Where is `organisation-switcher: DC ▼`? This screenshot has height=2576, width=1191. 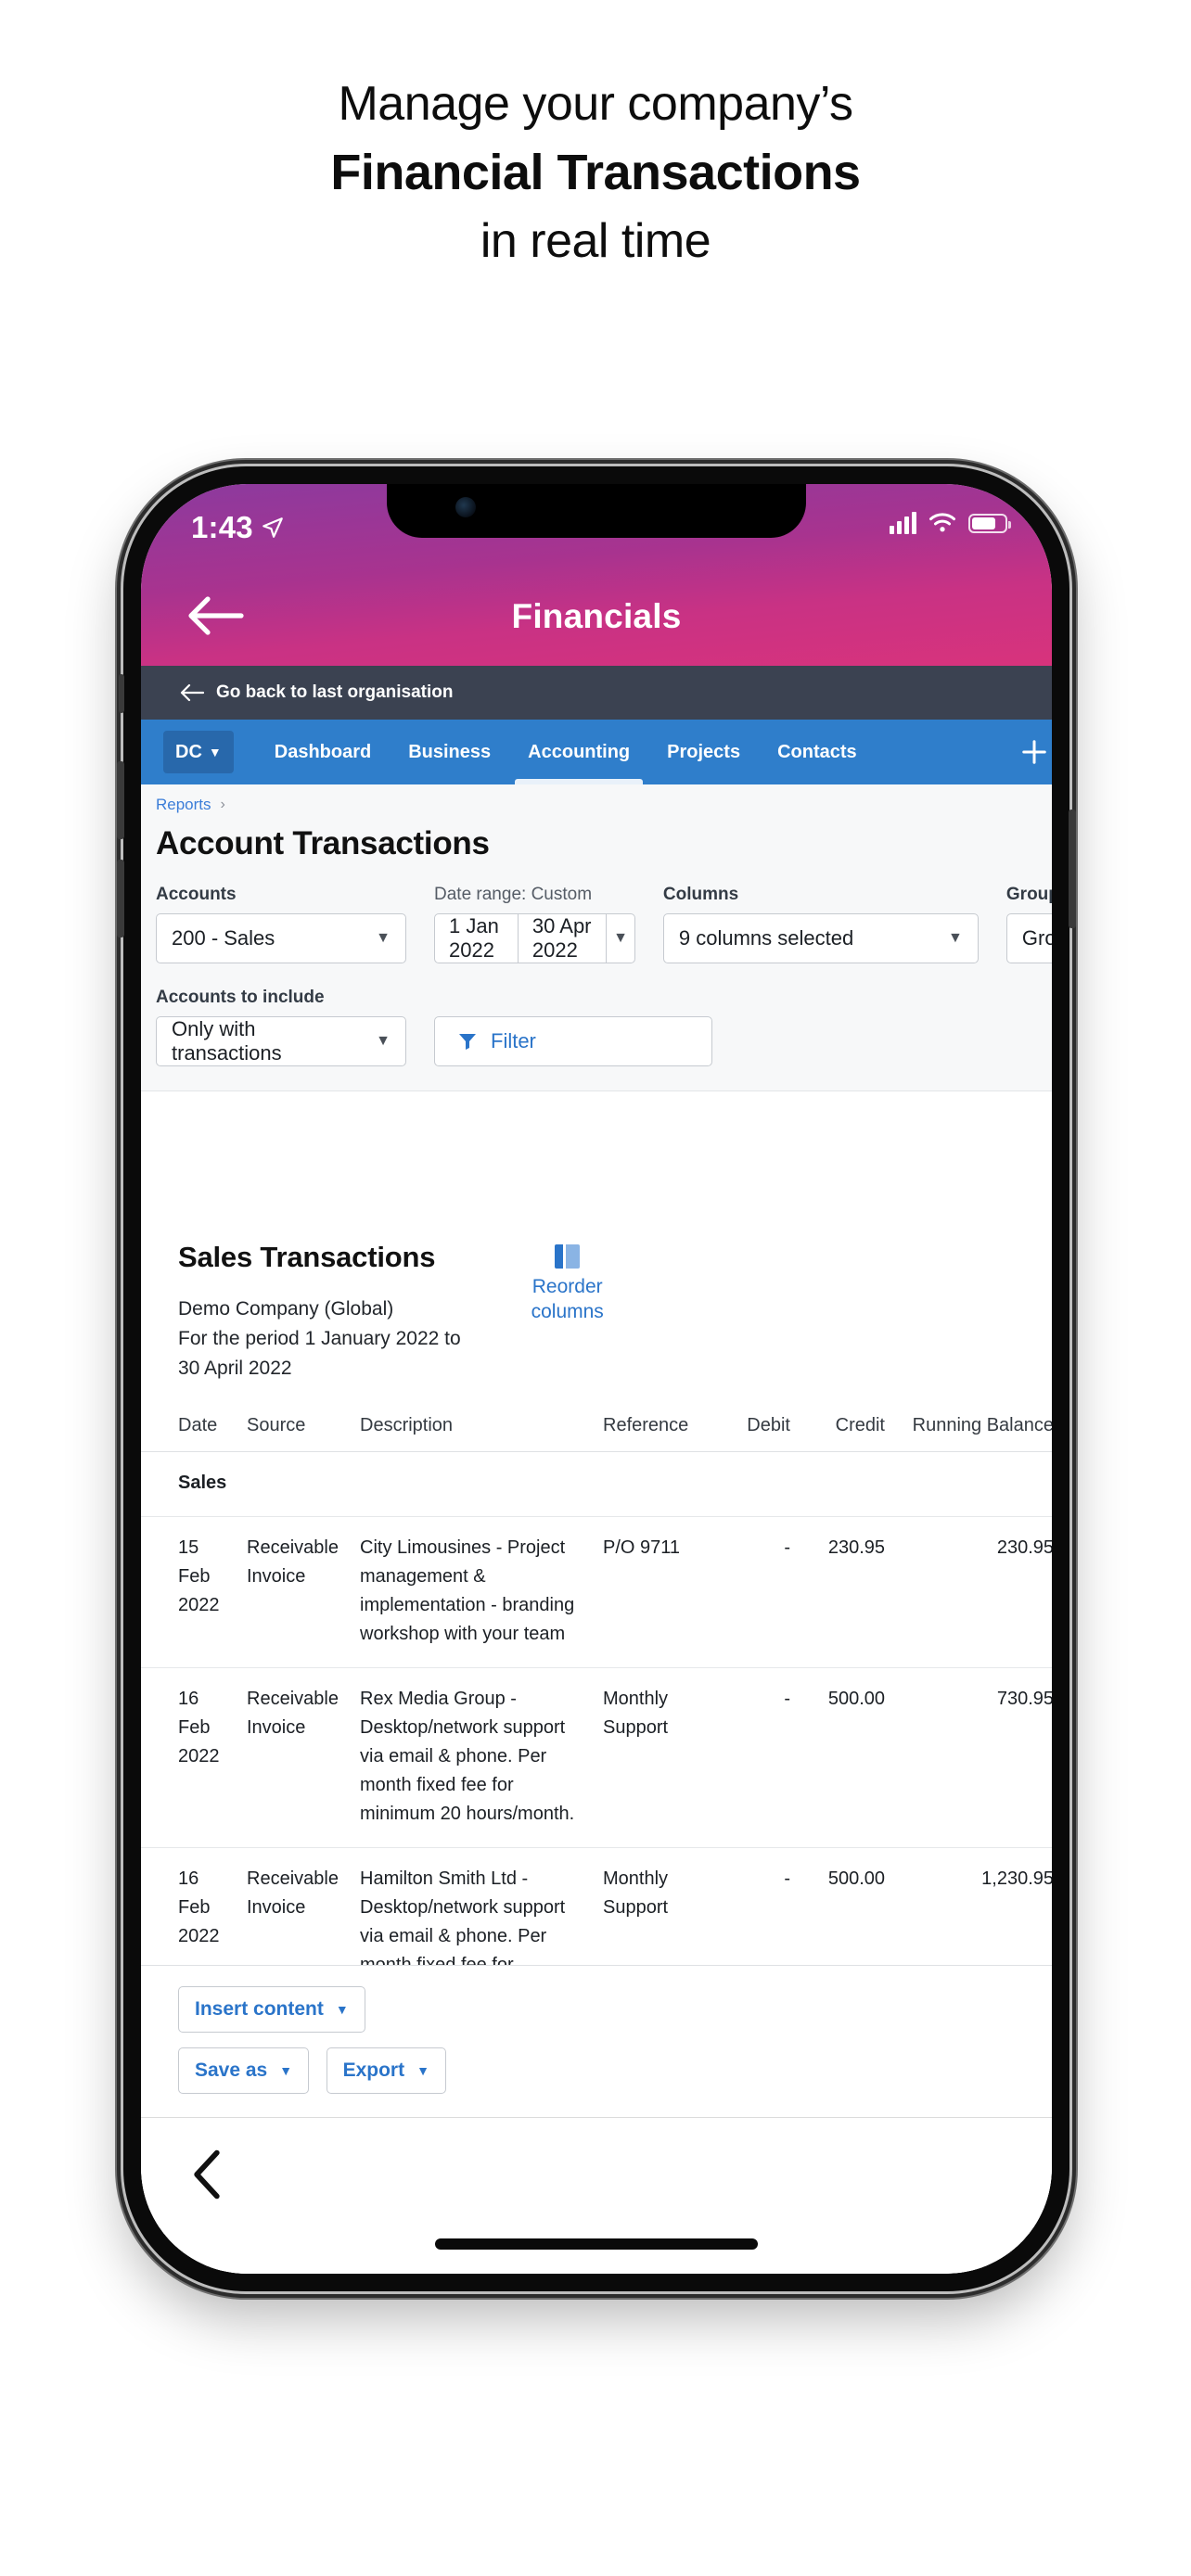 organisation-switcher: DC ▼ is located at coordinates (198, 752).